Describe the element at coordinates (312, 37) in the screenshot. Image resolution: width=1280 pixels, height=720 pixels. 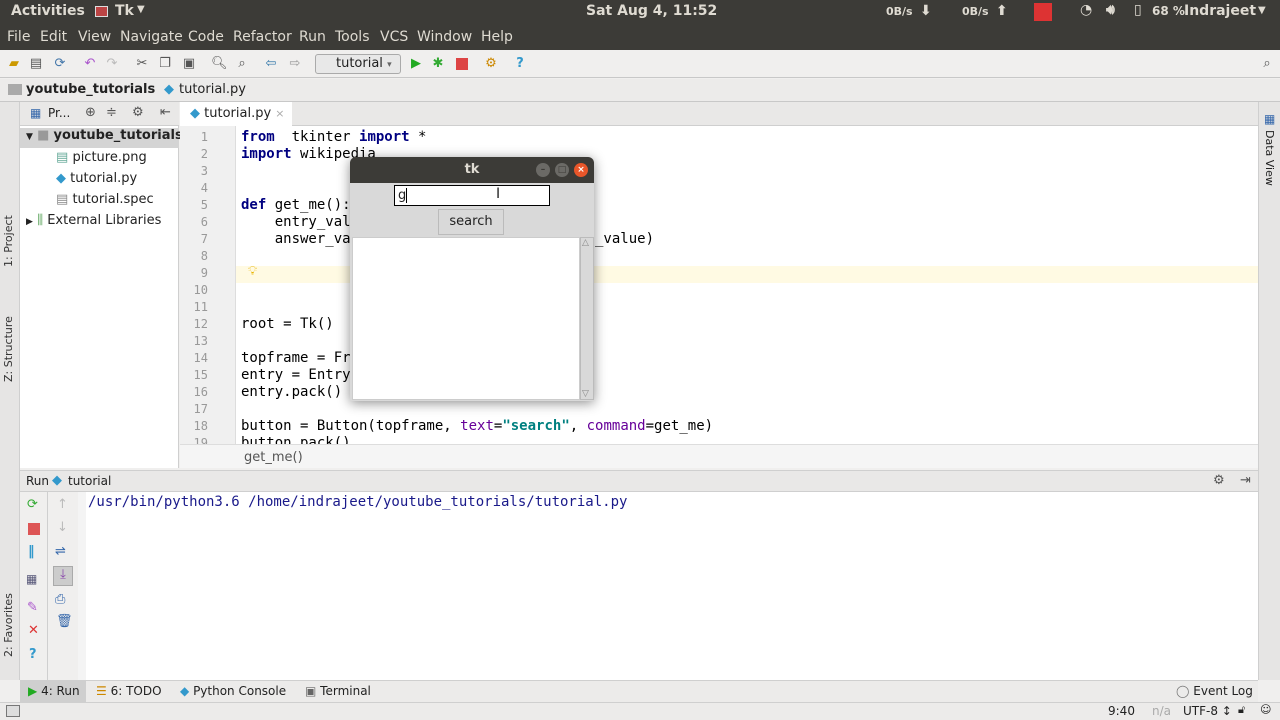
I see `menu-run: Run` at that location.